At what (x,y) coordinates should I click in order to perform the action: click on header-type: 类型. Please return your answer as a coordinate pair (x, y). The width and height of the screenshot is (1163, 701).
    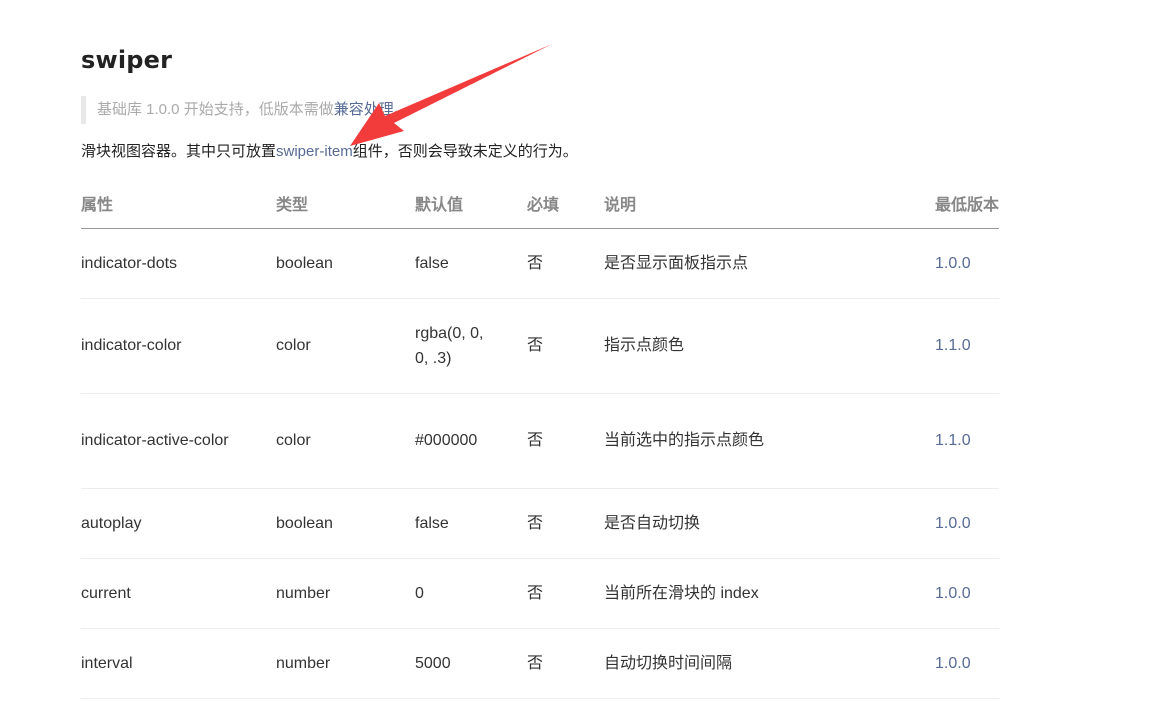
    Looking at the image, I should click on (345, 203).